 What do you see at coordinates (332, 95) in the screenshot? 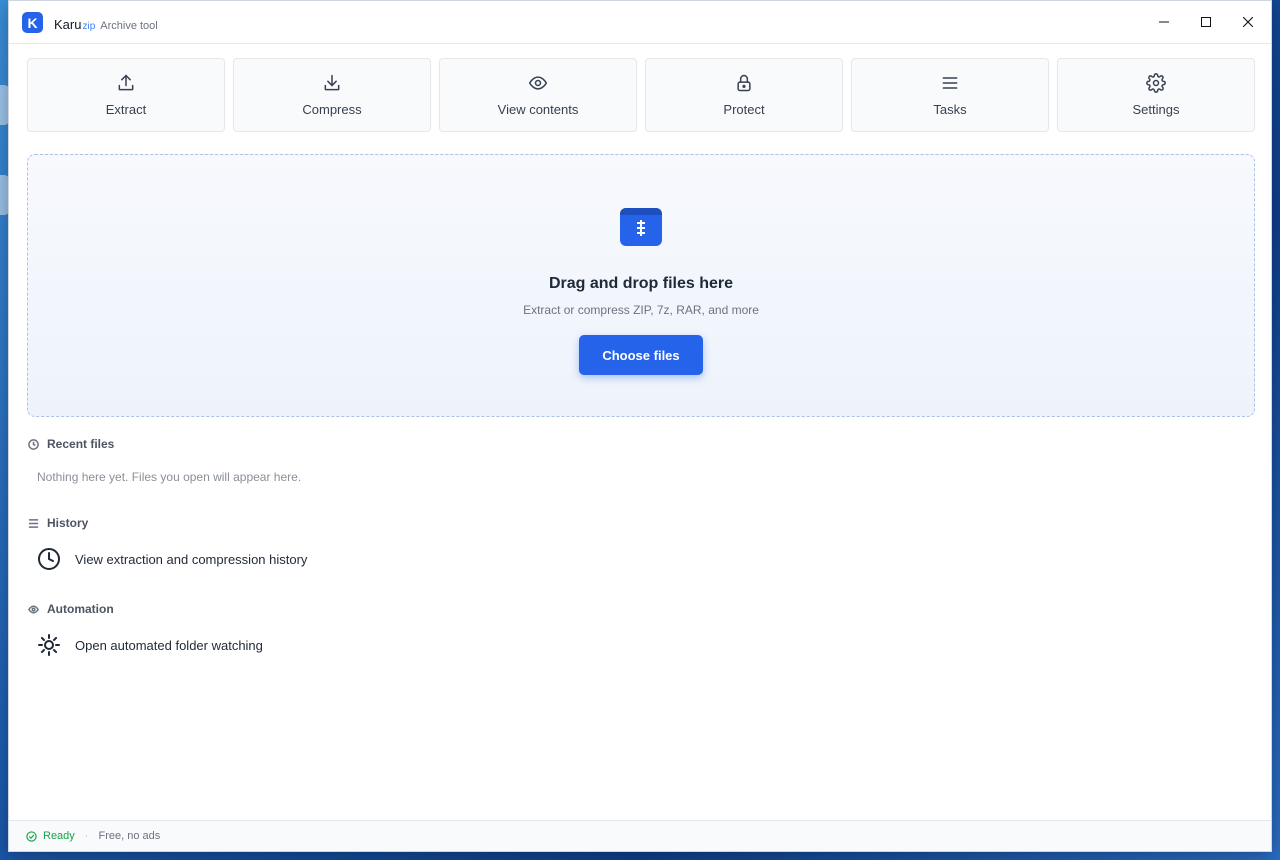
I see `compress-button: Compress` at bounding box center [332, 95].